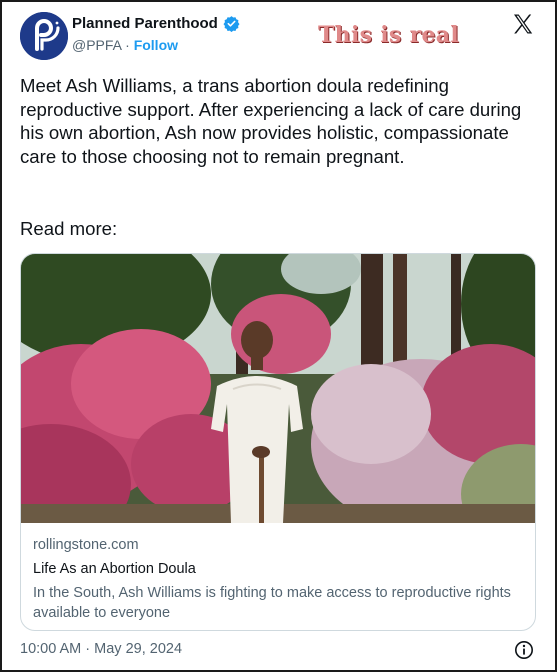 This screenshot has width=557, height=672. I want to click on link-card-domain: rollingstone.com, so click(86, 545).